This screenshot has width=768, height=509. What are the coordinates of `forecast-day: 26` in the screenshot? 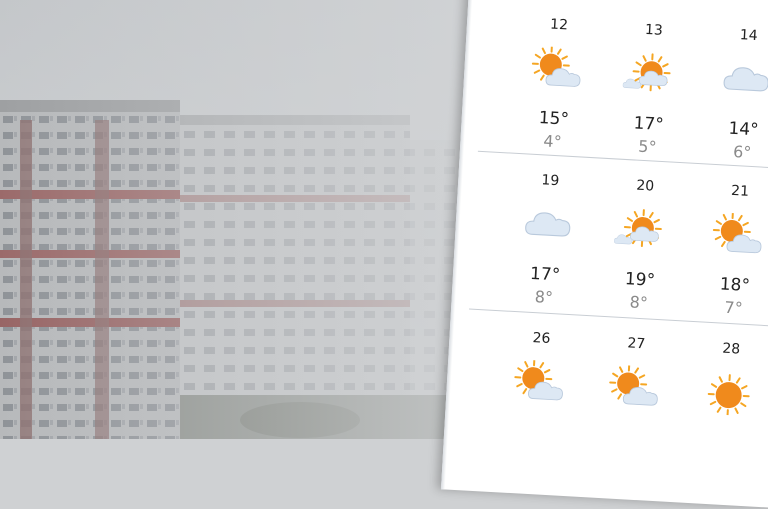 It's located at (538, 405).